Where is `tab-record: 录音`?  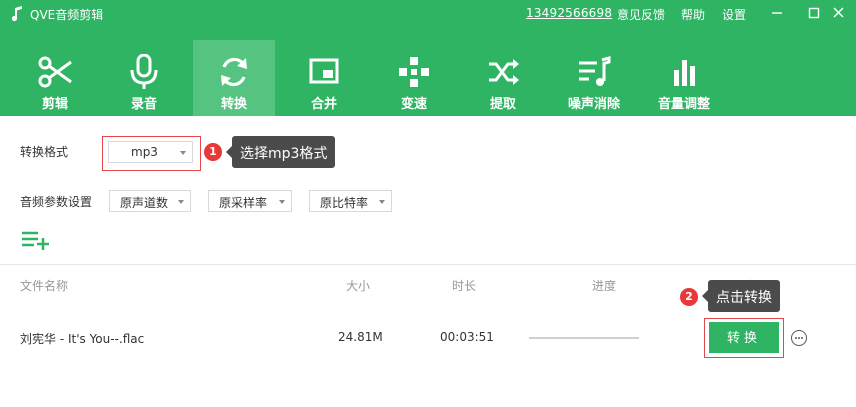
tab-record: 录音 is located at coordinates (144, 78).